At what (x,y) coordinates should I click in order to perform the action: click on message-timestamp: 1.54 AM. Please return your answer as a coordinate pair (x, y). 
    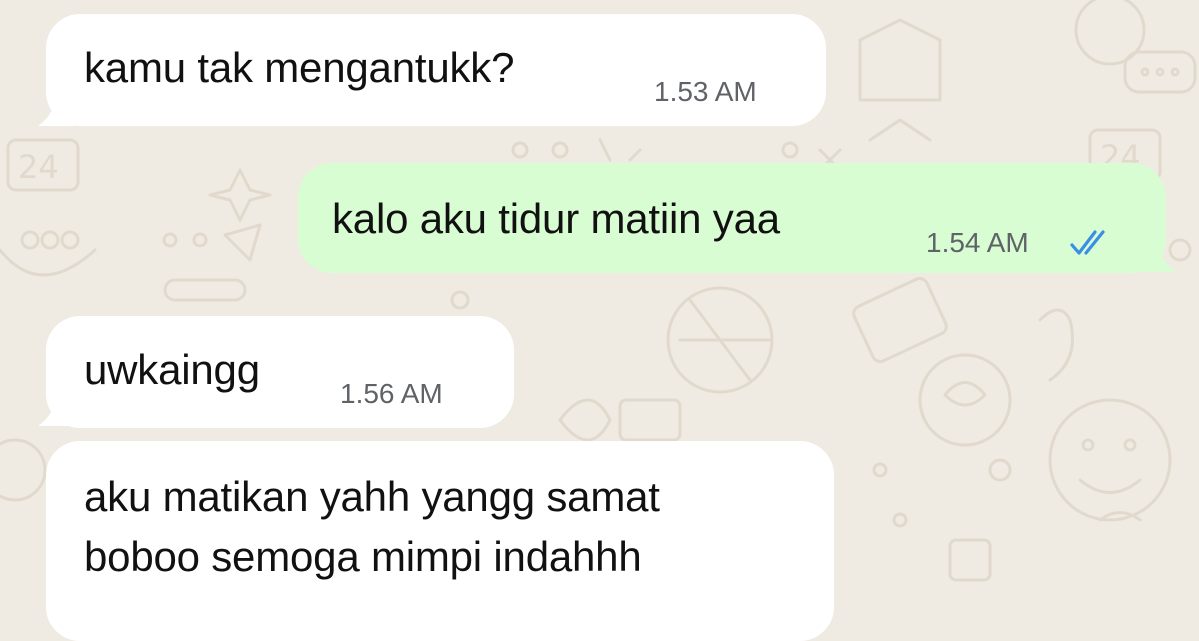
    Looking at the image, I should click on (977, 242).